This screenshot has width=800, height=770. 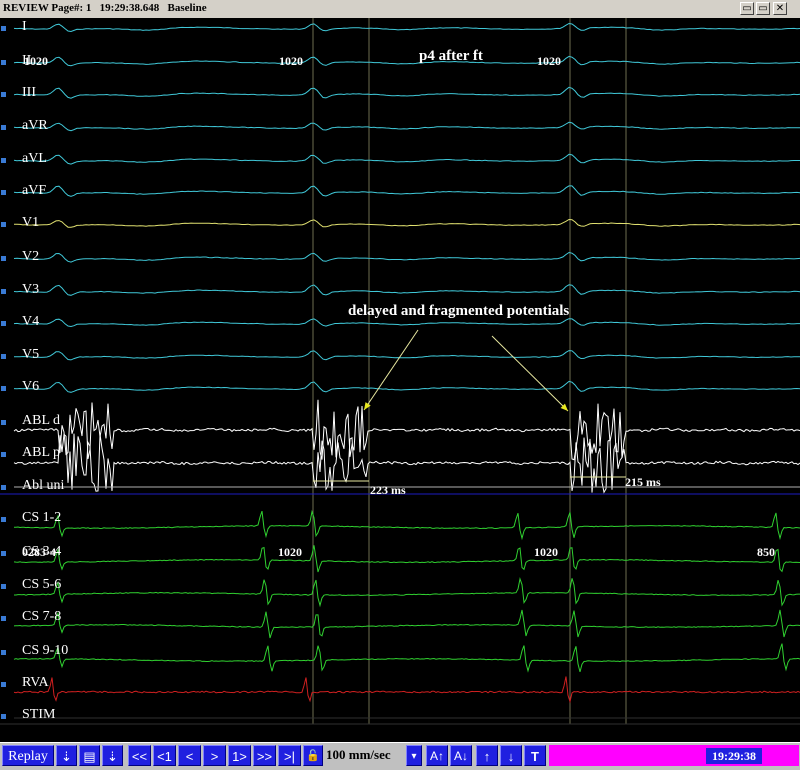 I want to click on restore-window-button: ▭, so click(x=763, y=8).